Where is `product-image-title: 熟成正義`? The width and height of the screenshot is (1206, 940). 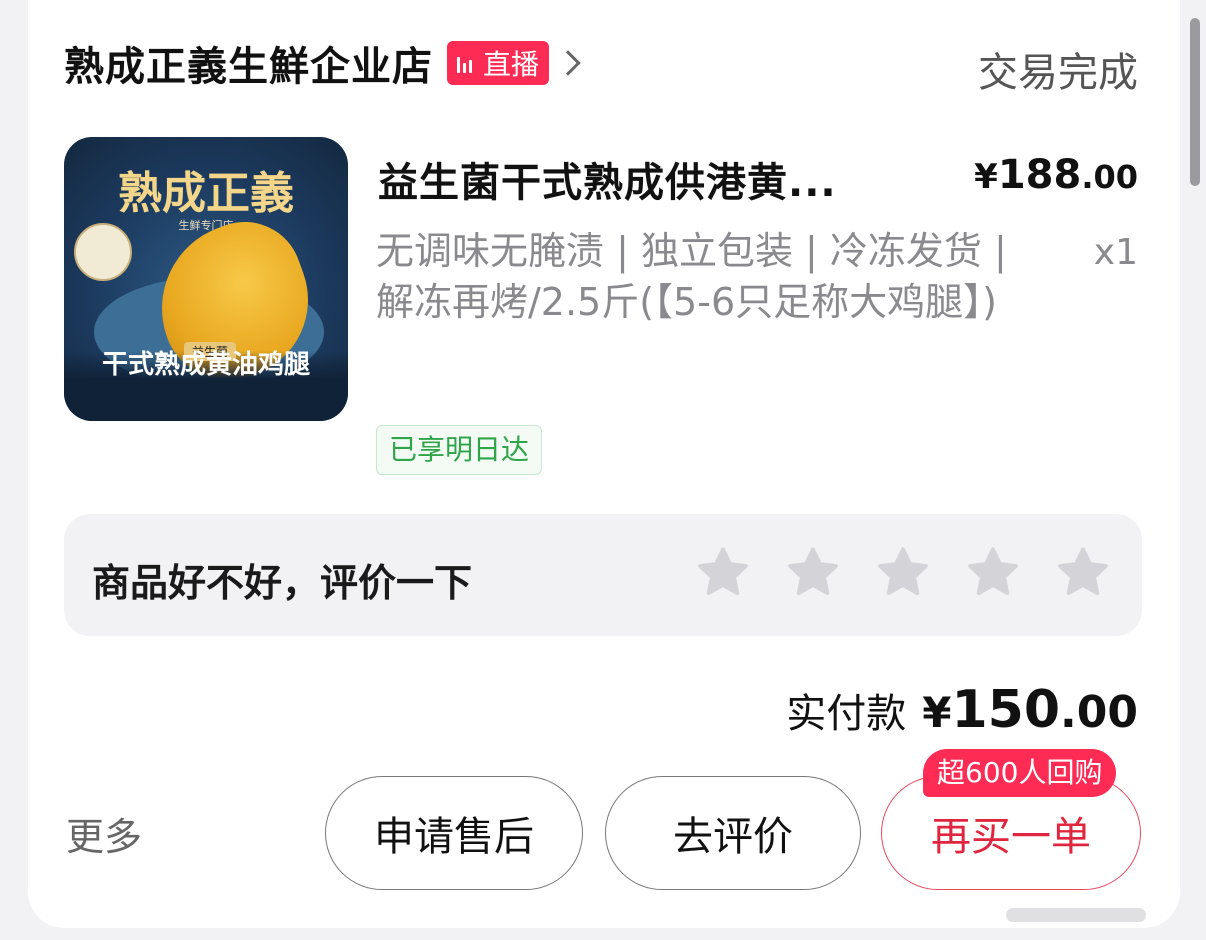 product-image-title: 熟成正義 is located at coordinates (206, 193).